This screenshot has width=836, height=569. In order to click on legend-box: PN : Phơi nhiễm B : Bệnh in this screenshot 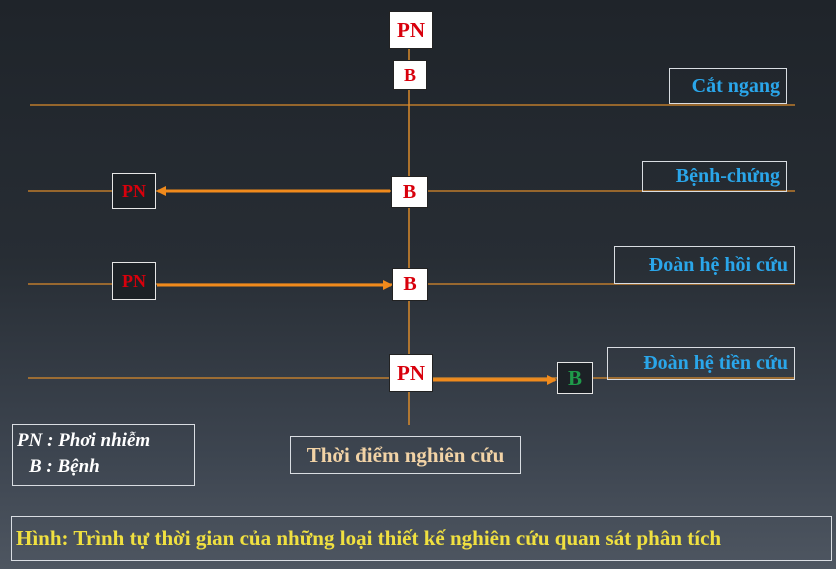, I will do `click(103, 455)`.